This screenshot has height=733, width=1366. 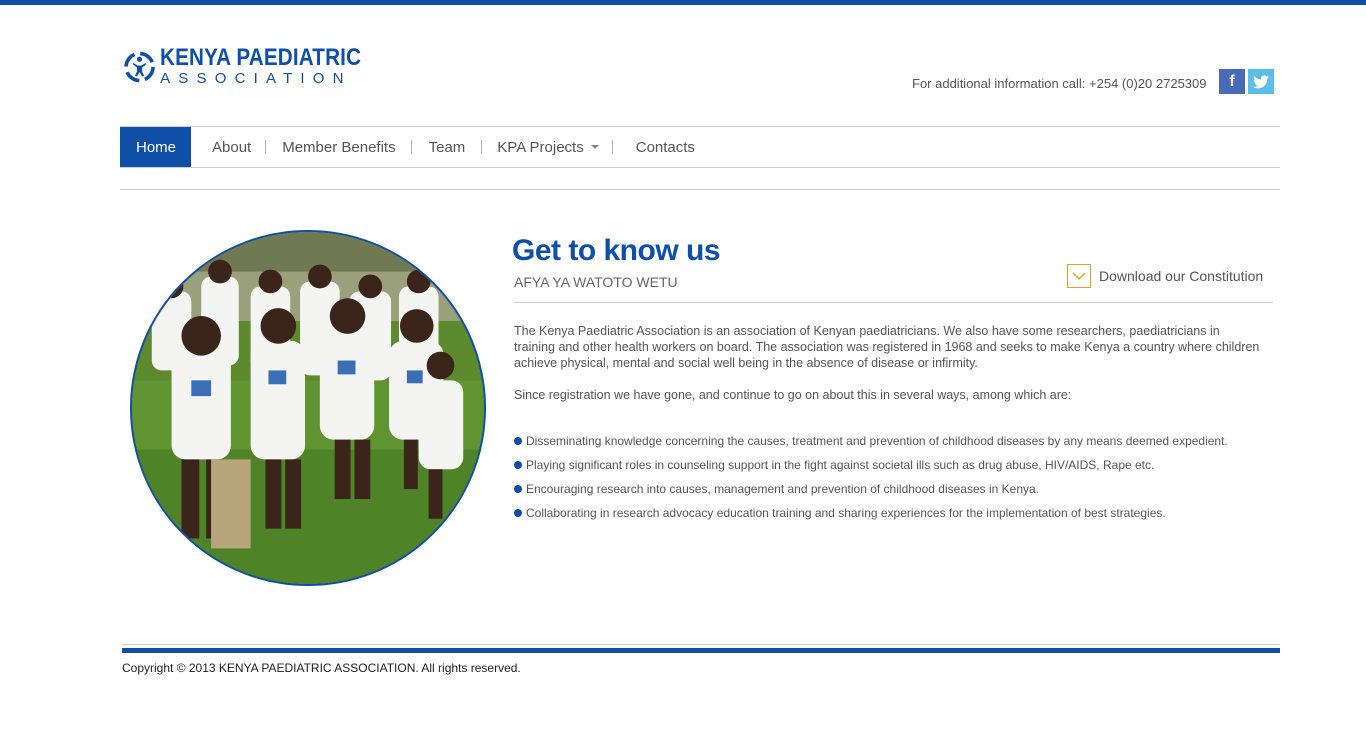 What do you see at coordinates (594, 147) in the screenshot?
I see `chevron-down-icon` at bounding box center [594, 147].